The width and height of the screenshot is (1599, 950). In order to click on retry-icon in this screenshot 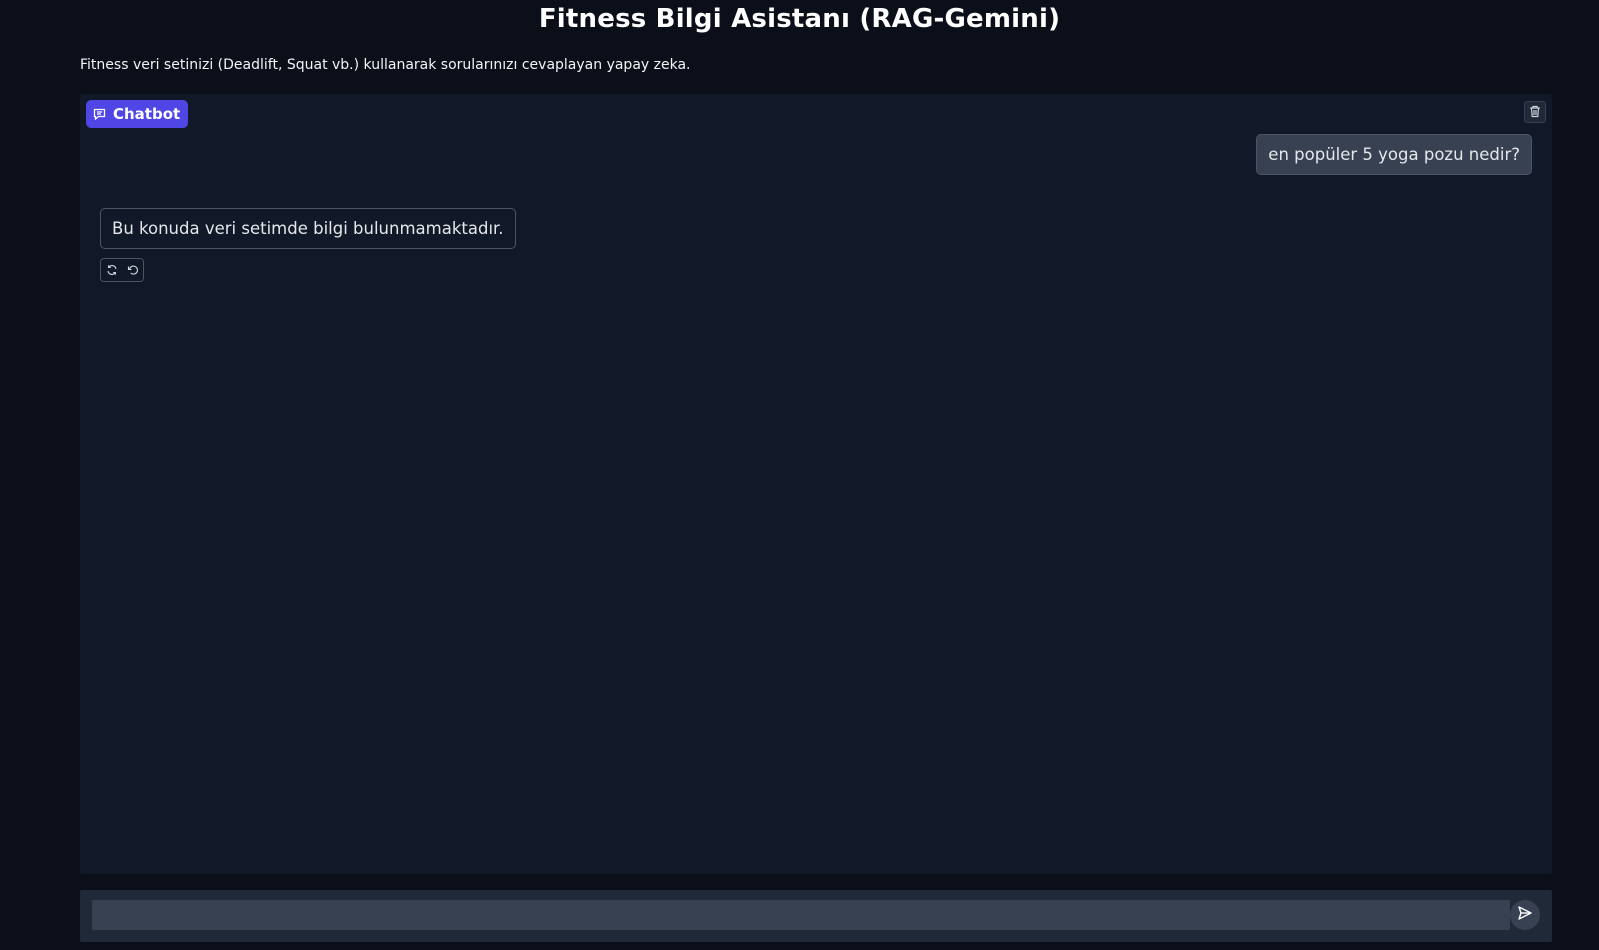, I will do `click(112, 270)`.